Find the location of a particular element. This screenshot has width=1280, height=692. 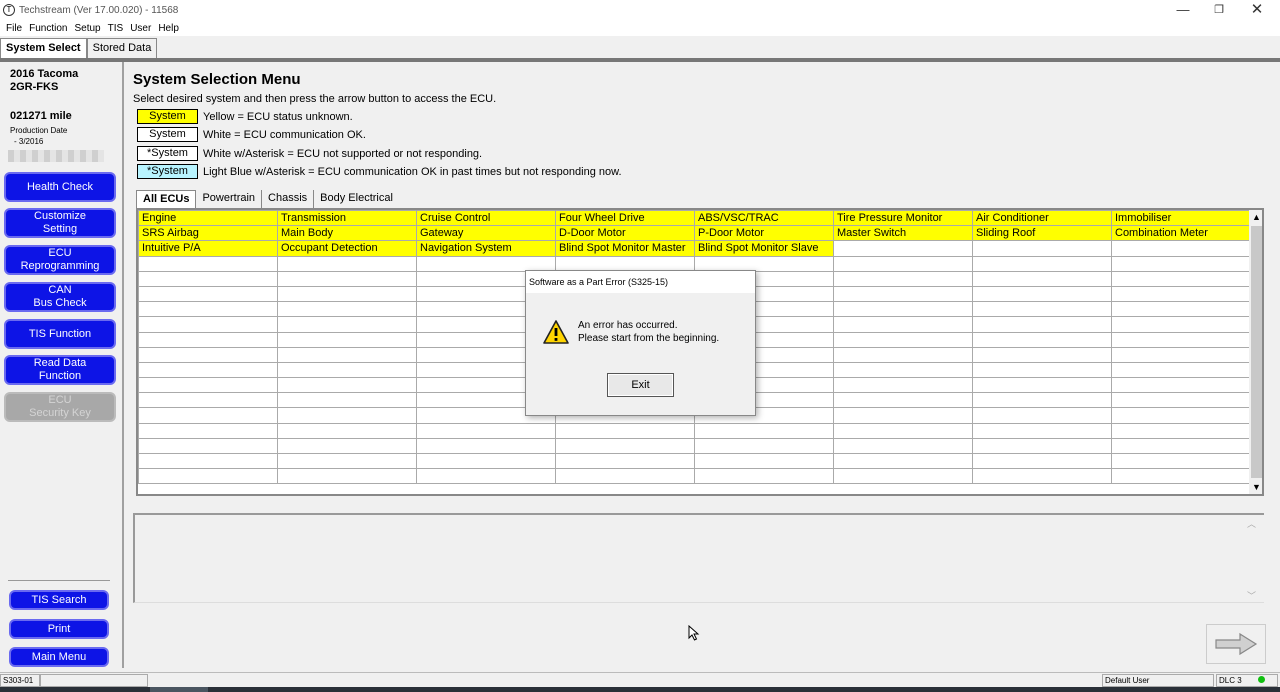

ecu-cell: Navigation System is located at coordinates (486, 248).